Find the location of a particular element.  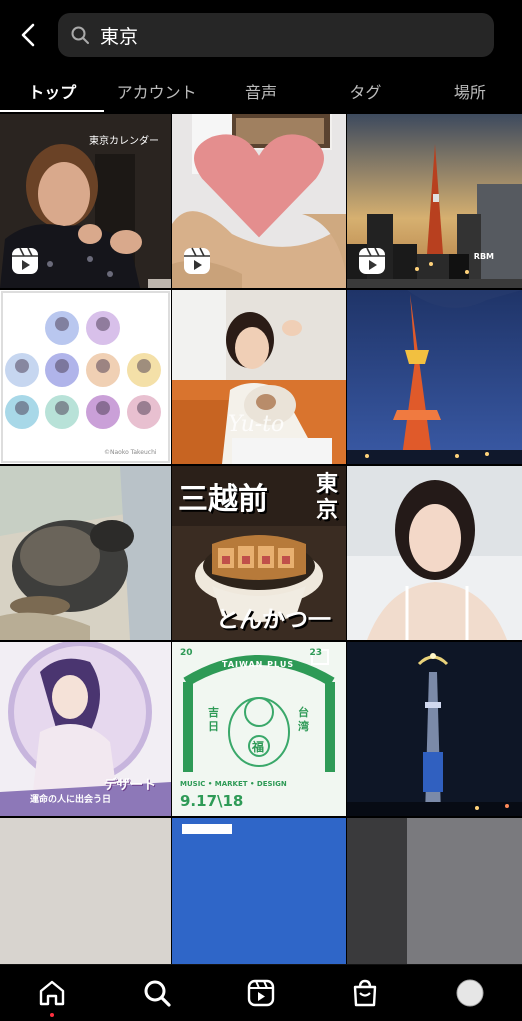

illustration-subtitle: 運命の人に出会う日 is located at coordinates (71, 800).